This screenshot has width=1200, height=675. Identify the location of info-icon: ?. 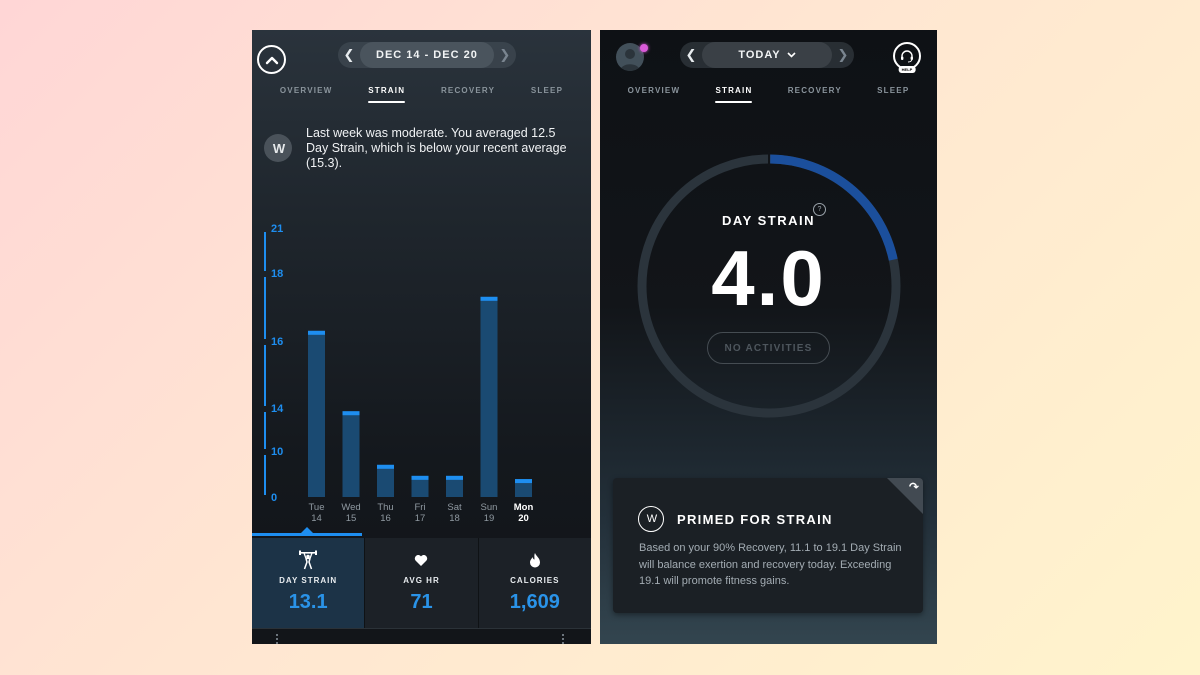
(819, 209).